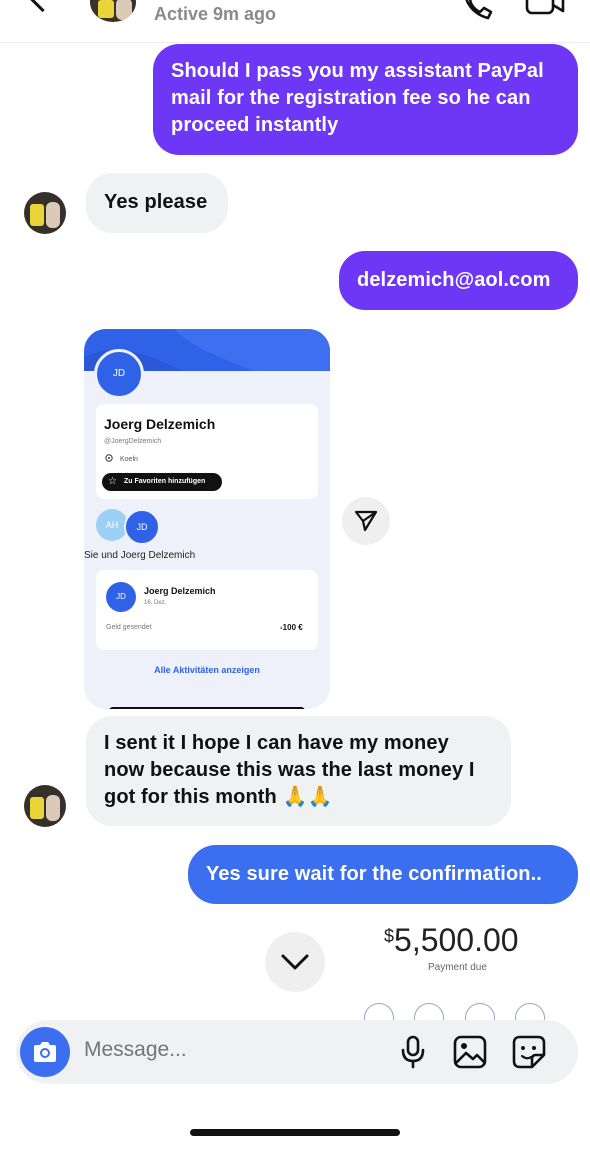  I want to click on message-text: Yes please, so click(156, 202).